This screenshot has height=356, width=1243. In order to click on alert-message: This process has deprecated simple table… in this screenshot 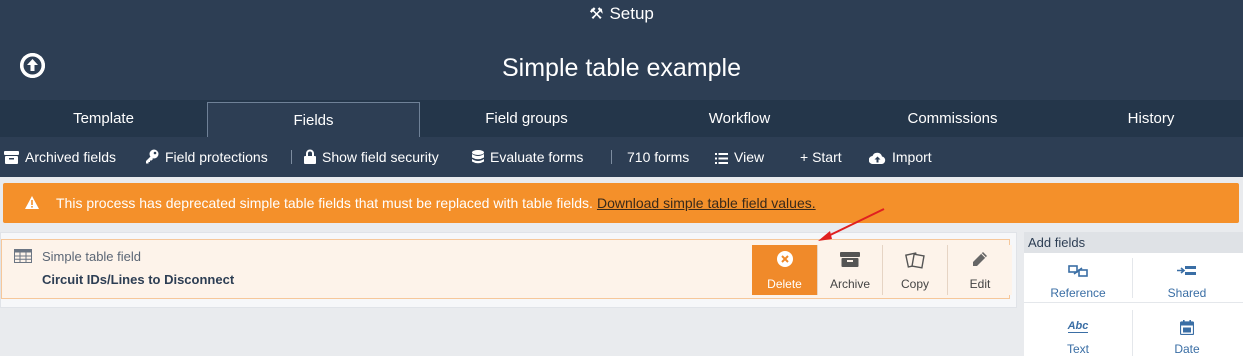, I will do `click(324, 203)`.